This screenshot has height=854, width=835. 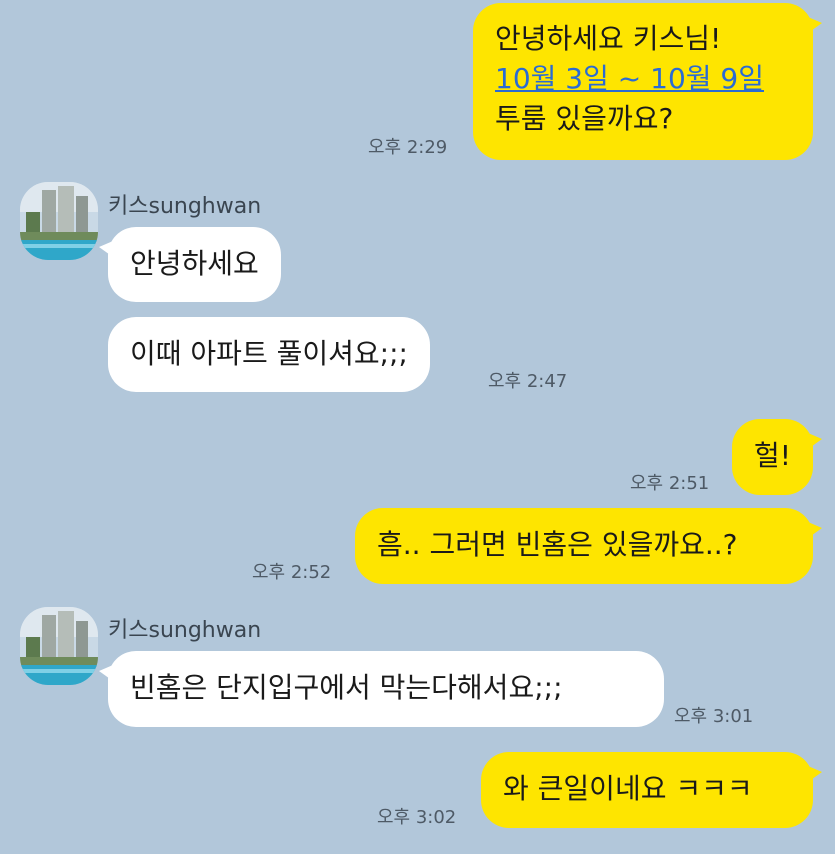 What do you see at coordinates (714, 716) in the screenshot?
I see `message-timestamp: 오후 3:01` at bounding box center [714, 716].